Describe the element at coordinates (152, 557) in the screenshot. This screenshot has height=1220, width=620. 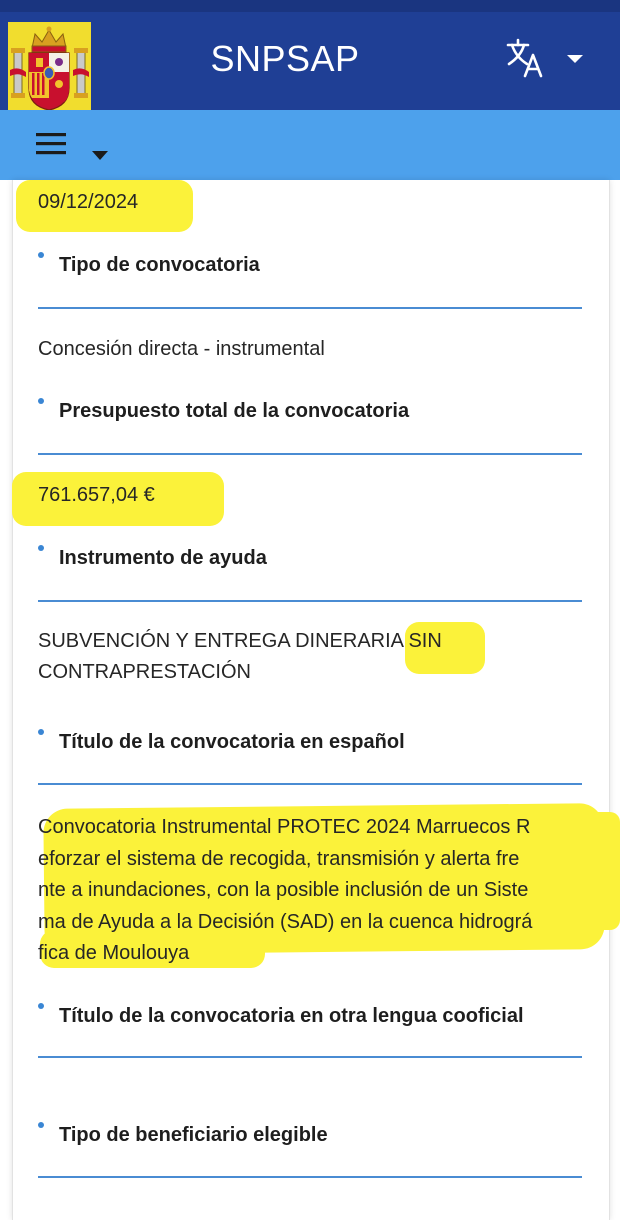
I see `field-label-instrumento: Instrumento de ayuda` at that location.